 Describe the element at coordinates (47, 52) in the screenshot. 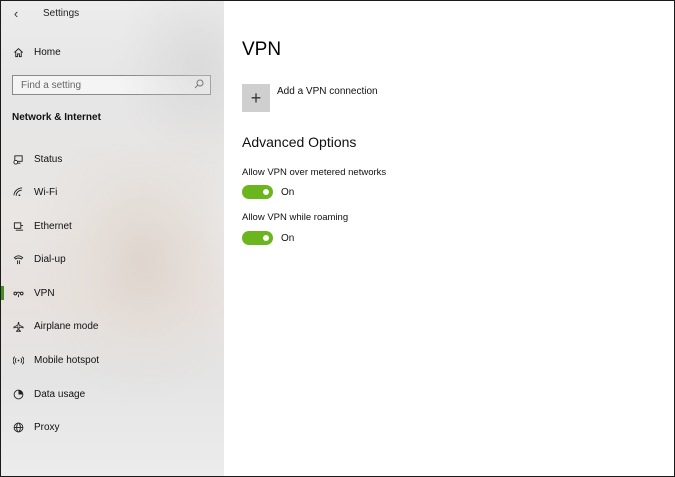

I see `sidebar-item-label: Home` at that location.